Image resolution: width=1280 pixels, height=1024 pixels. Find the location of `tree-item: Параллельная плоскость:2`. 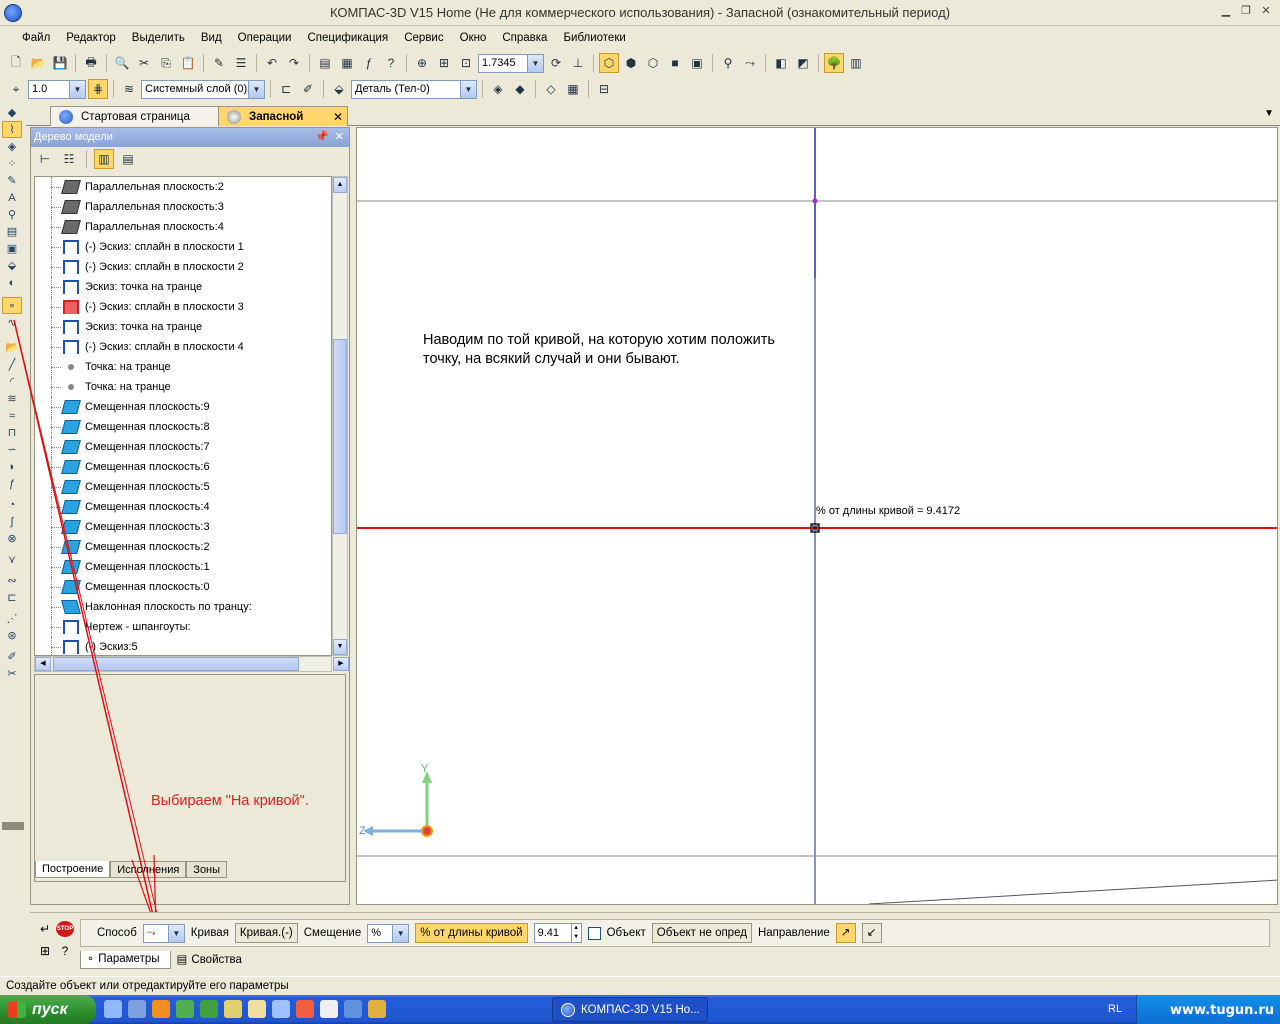

tree-item: Параллельная плоскость:2 is located at coordinates (183, 187).